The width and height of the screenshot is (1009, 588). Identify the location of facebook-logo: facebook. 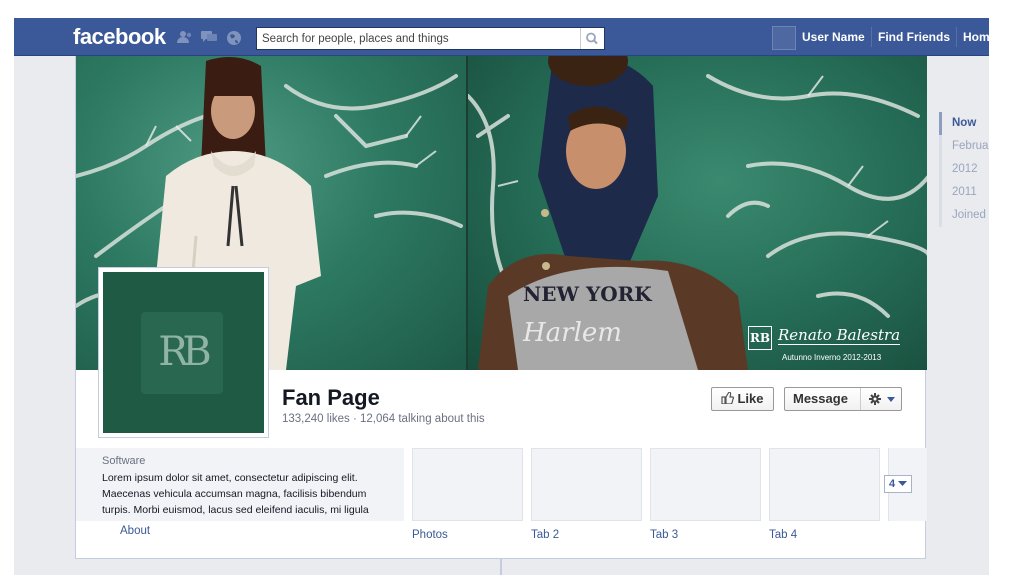
(119, 37).